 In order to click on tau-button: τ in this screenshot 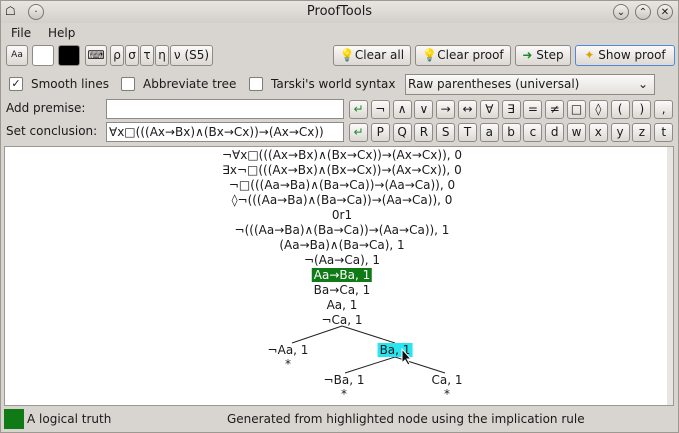, I will do `click(147, 55)`.